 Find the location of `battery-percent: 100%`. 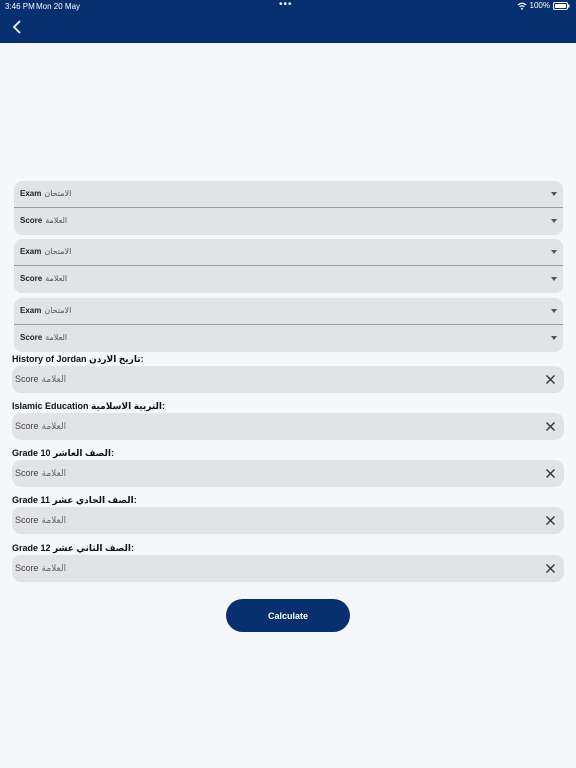

battery-percent: 100% is located at coordinates (539, 5).